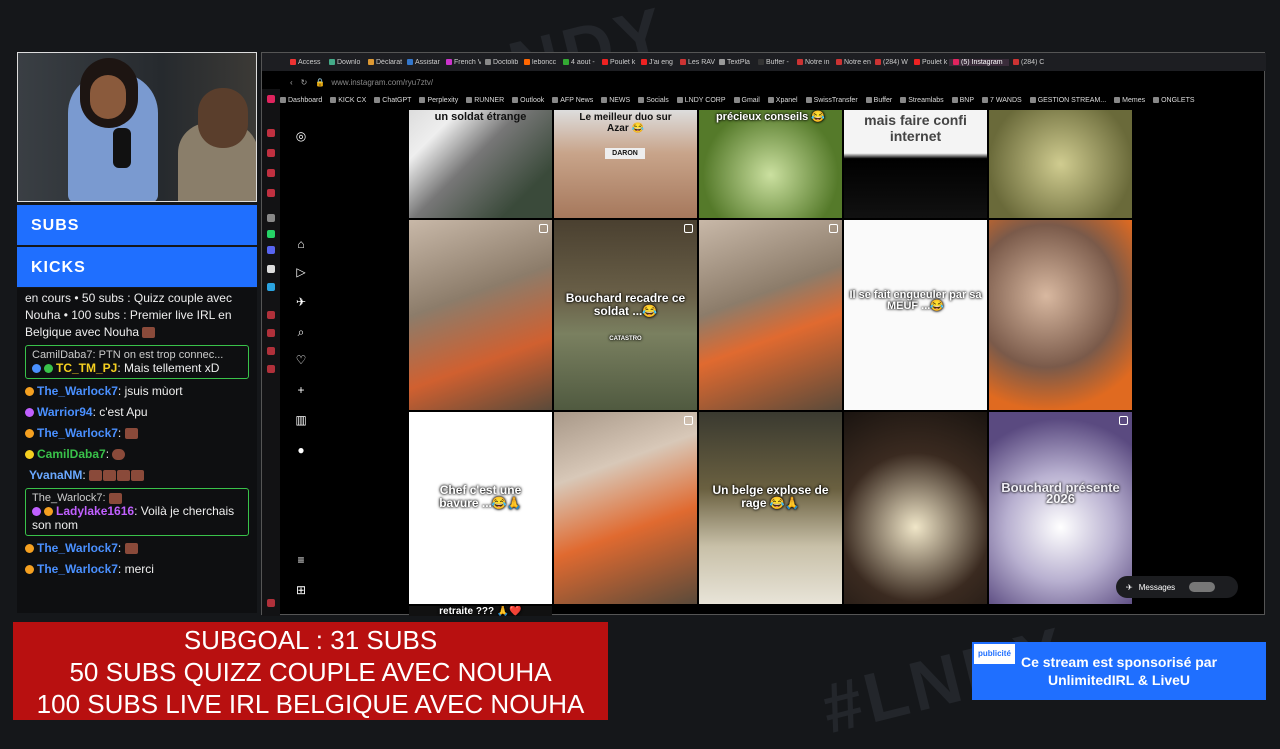 Image resolution: width=1280 pixels, height=749 pixels. What do you see at coordinates (812, 62) in the screenshot?
I see `browser-tab: Notre in` at bounding box center [812, 62].